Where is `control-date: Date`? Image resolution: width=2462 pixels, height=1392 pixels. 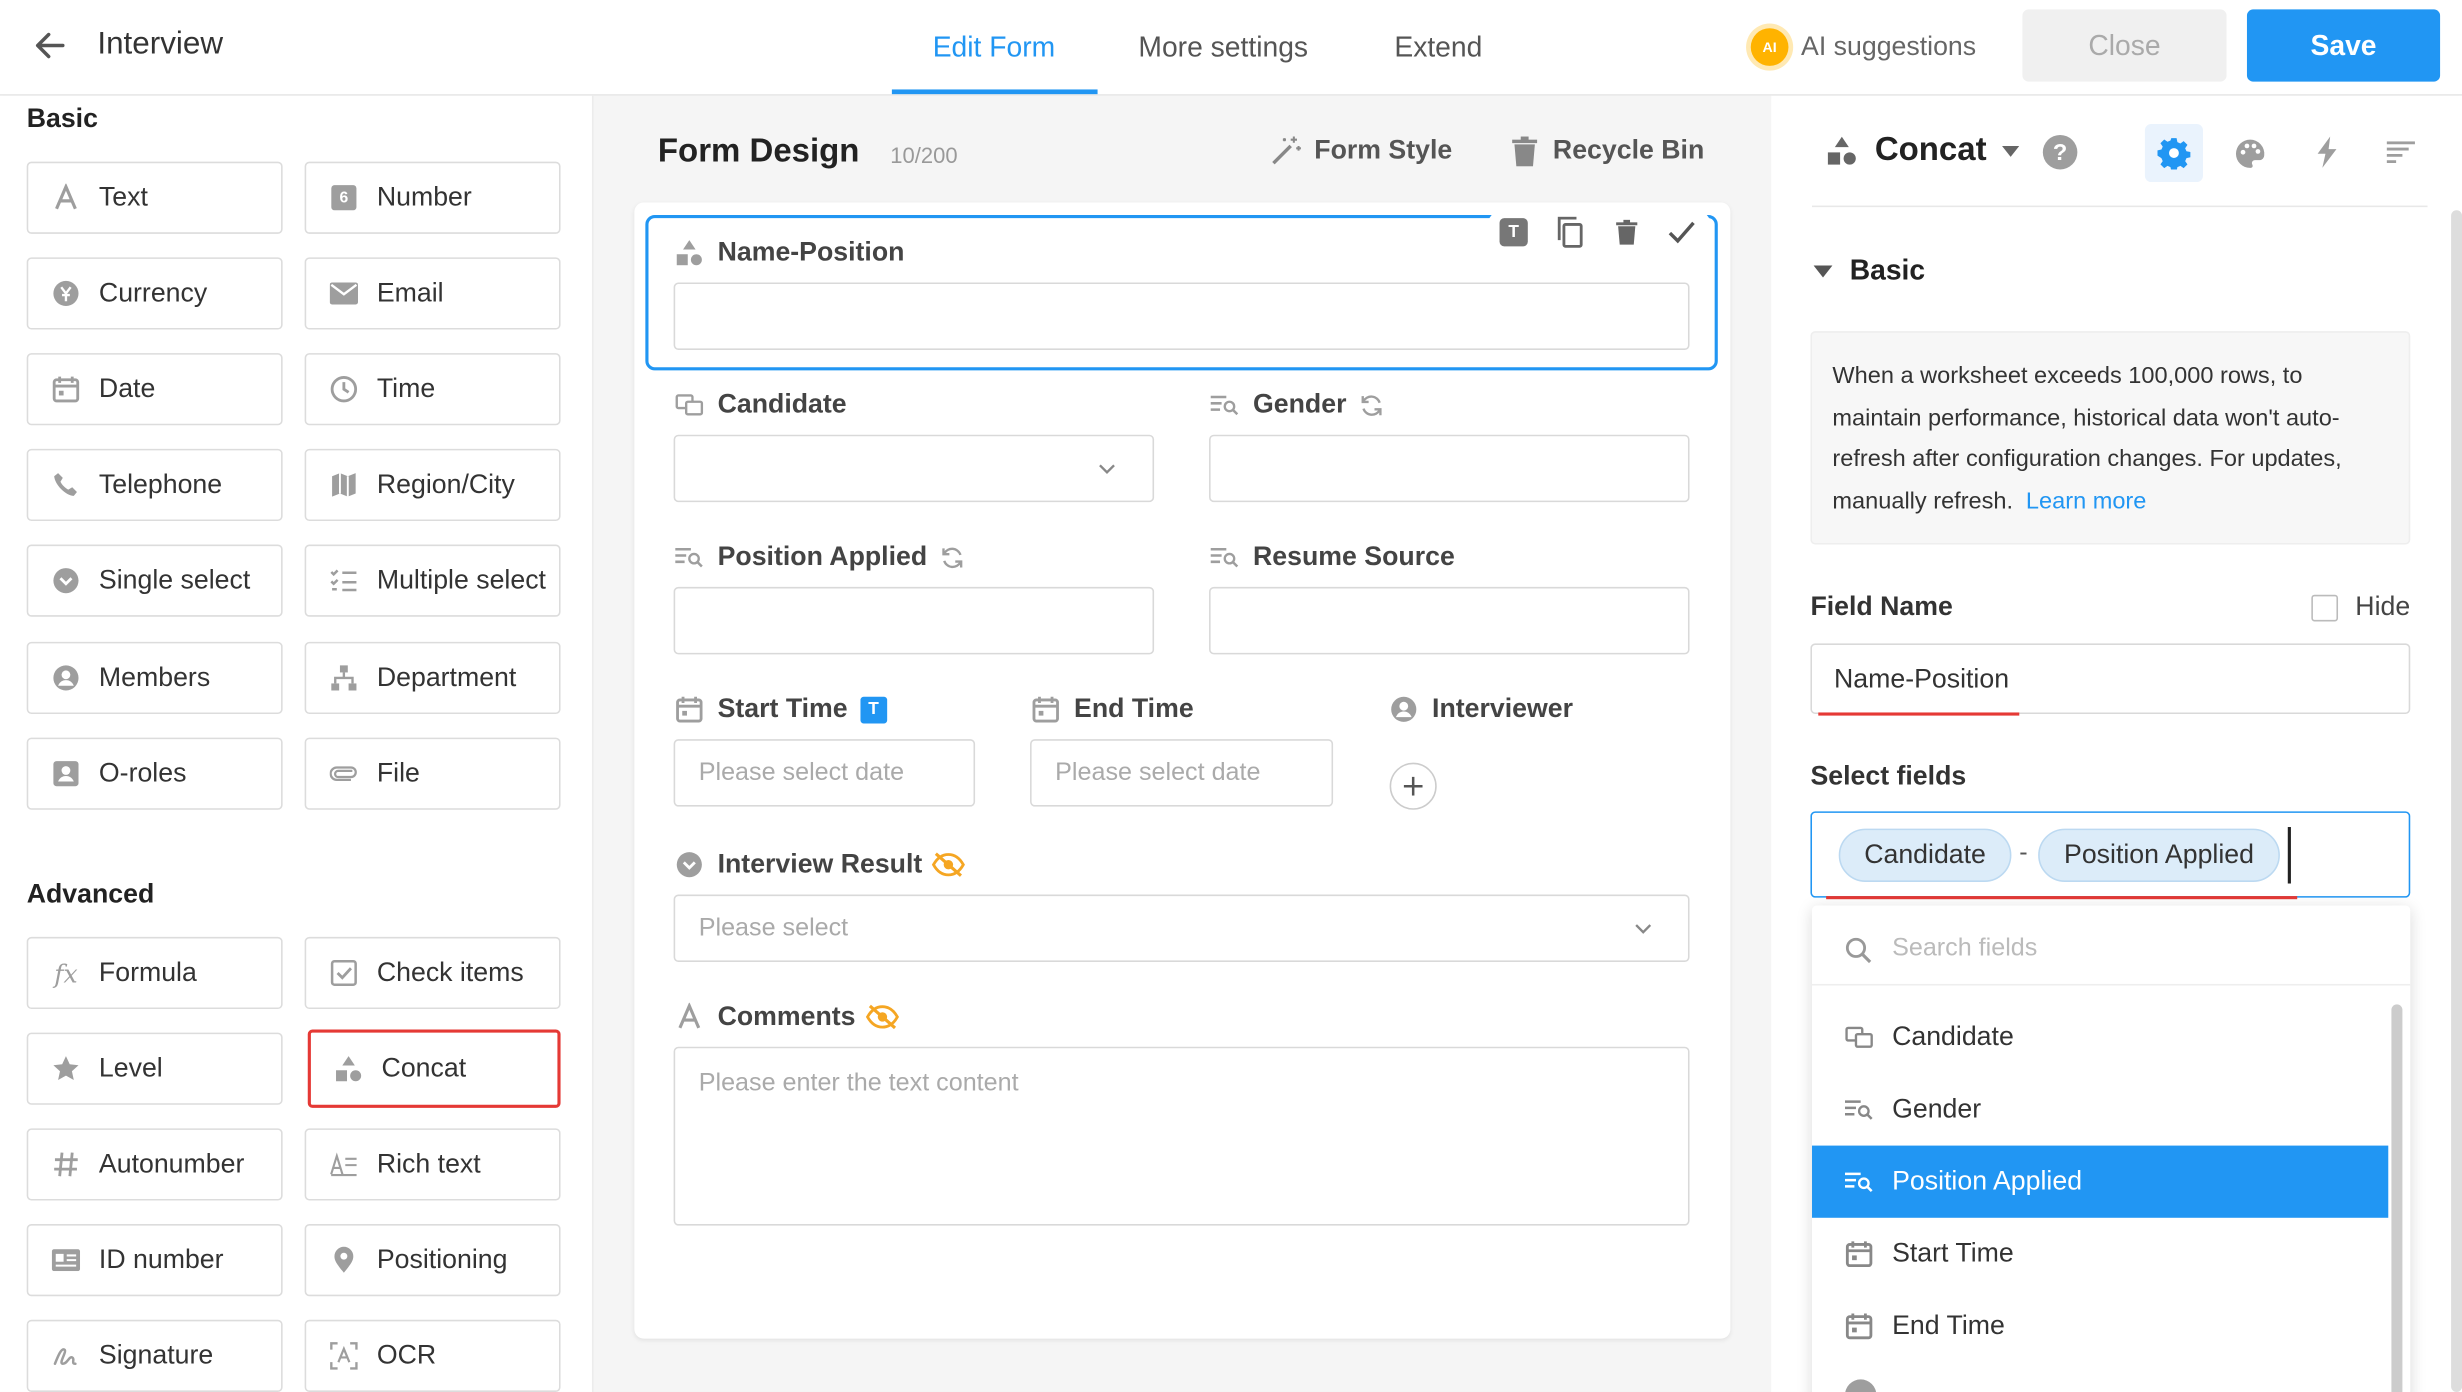
control-date: Date is located at coordinates (154, 389).